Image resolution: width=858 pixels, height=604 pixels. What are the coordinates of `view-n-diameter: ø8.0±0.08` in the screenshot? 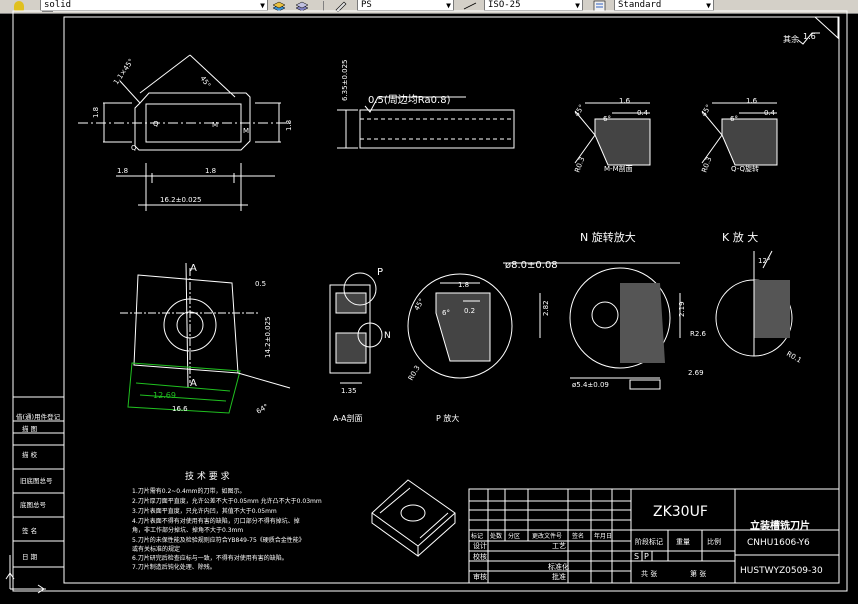 It's located at (531, 265).